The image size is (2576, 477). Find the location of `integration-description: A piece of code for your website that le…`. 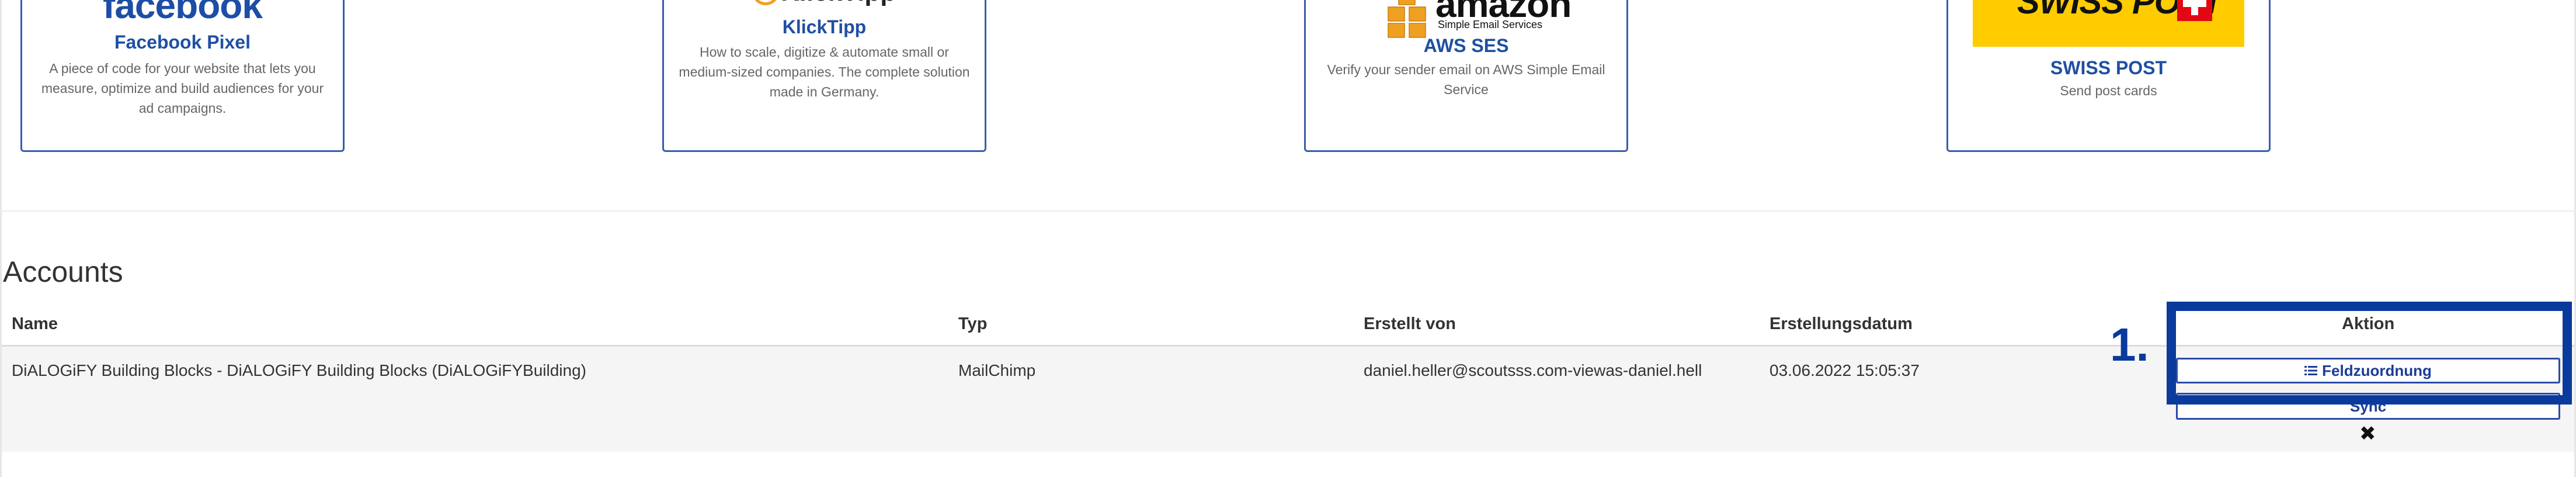

integration-description: A piece of code for your website that le… is located at coordinates (182, 88).